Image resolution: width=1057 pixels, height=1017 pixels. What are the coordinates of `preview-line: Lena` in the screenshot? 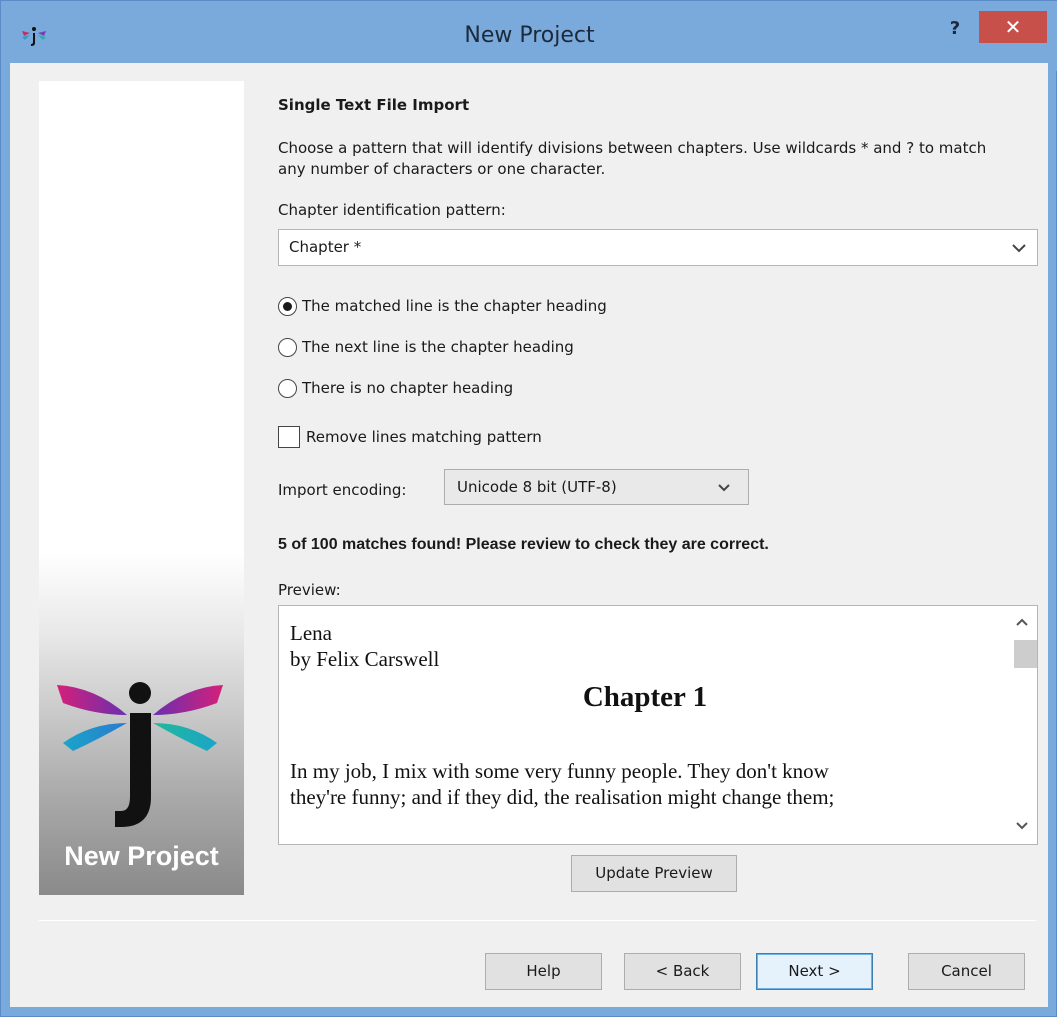 It's located at (311, 633).